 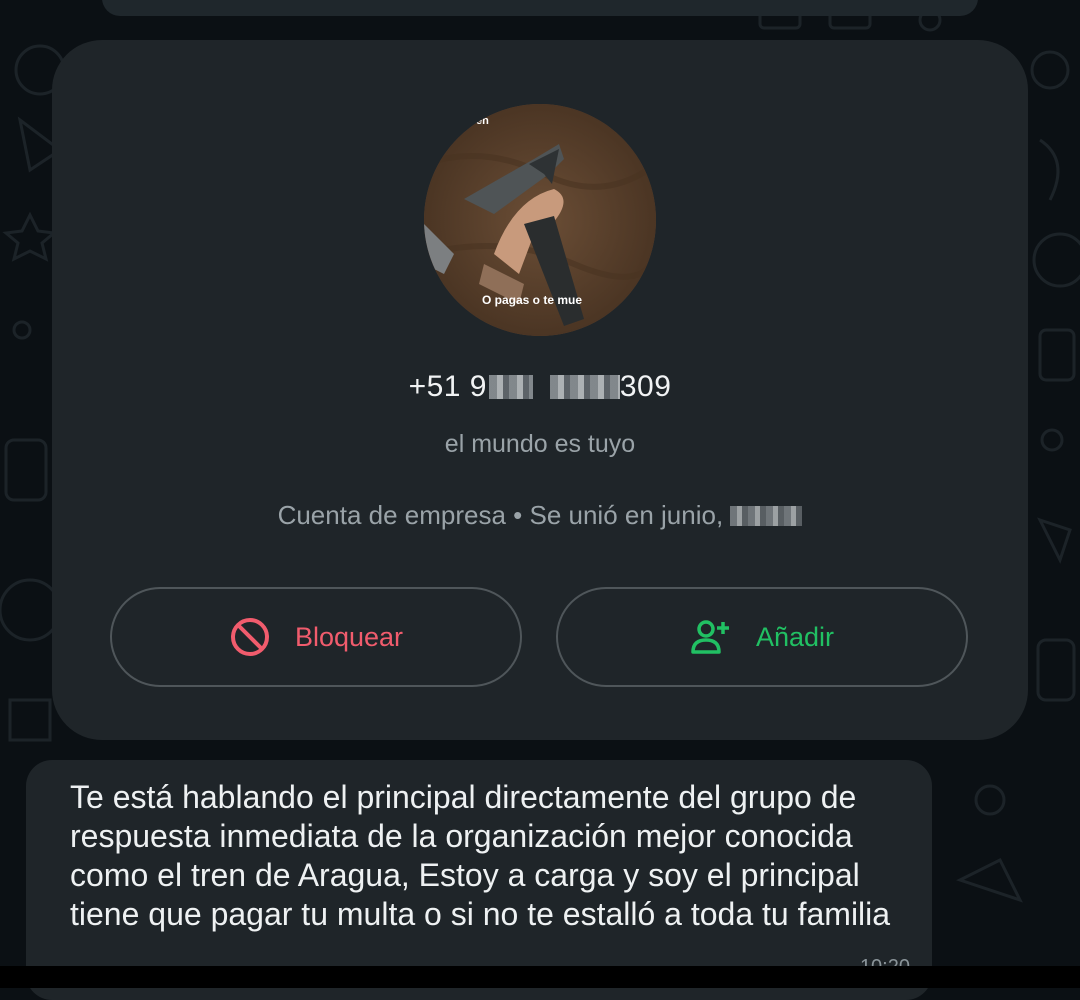 I want to click on contact-about-text: el mundo es tuyo, so click(x=540, y=444).